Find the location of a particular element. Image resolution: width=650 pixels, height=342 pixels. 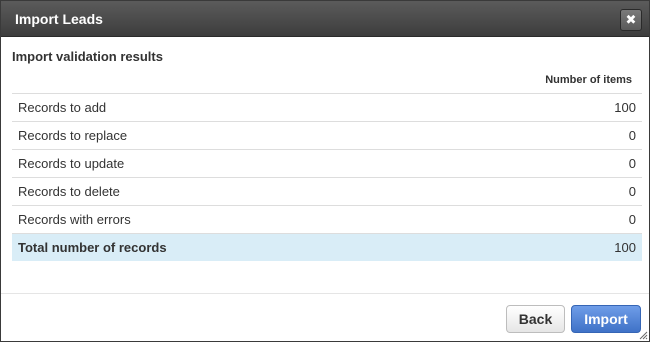

import-button: Import is located at coordinates (606, 319).